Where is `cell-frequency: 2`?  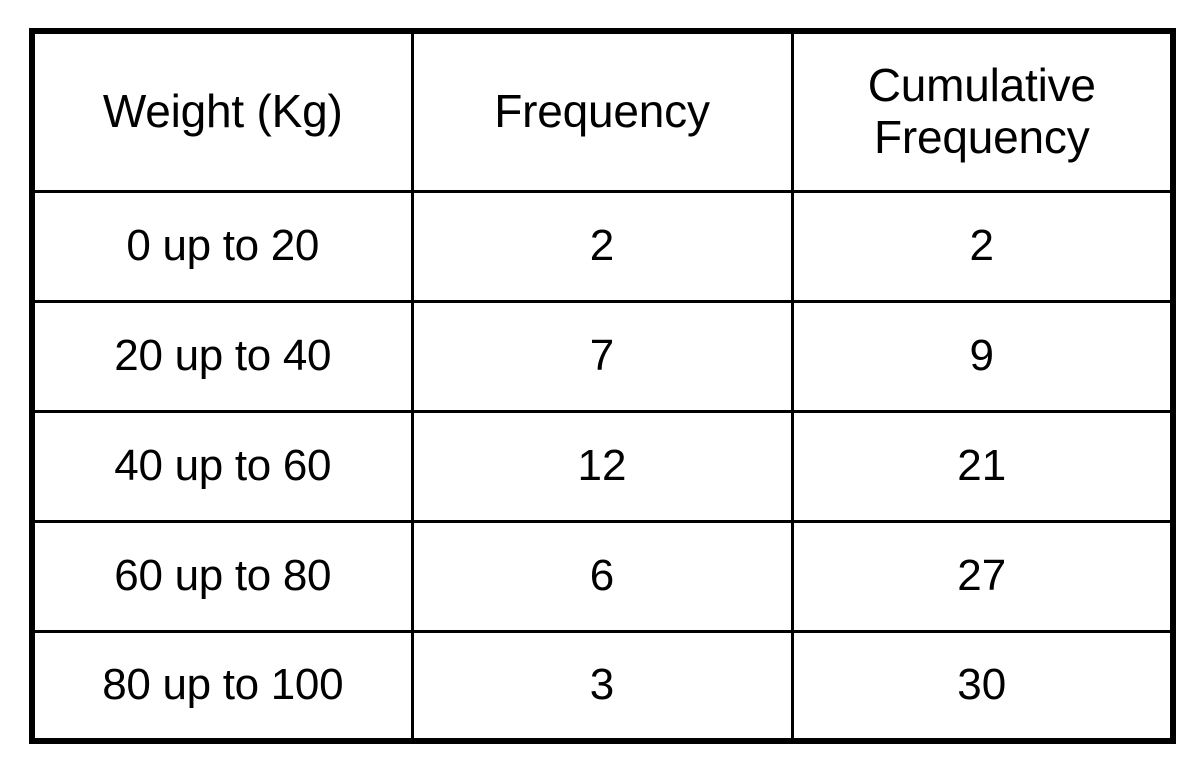
cell-frequency: 2 is located at coordinates (602, 246).